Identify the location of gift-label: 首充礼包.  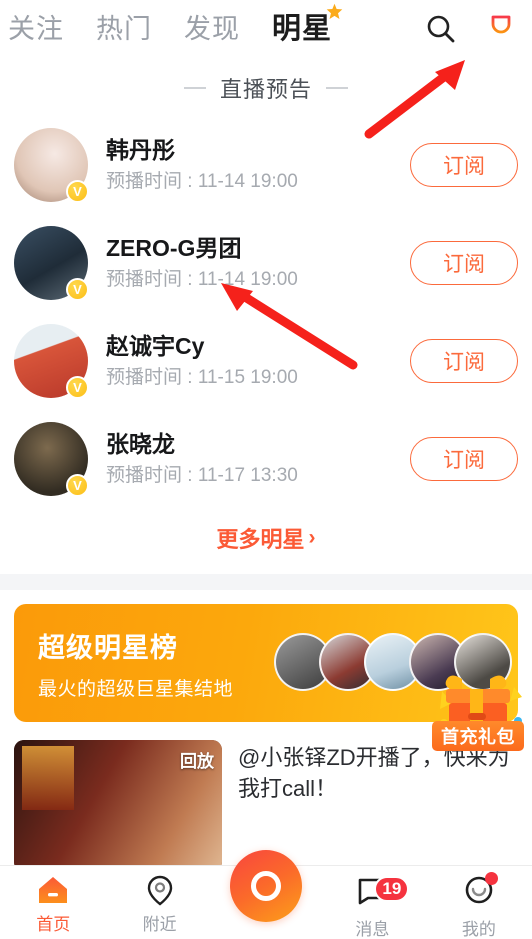
(478, 736).